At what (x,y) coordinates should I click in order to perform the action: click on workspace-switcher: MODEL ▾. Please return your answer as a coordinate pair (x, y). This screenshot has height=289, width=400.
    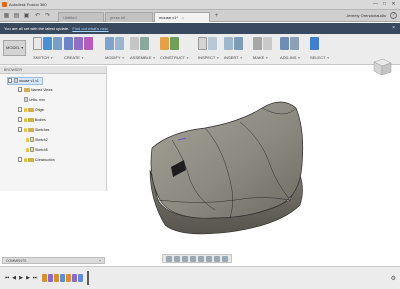
    Looking at the image, I should click on (14, 48).